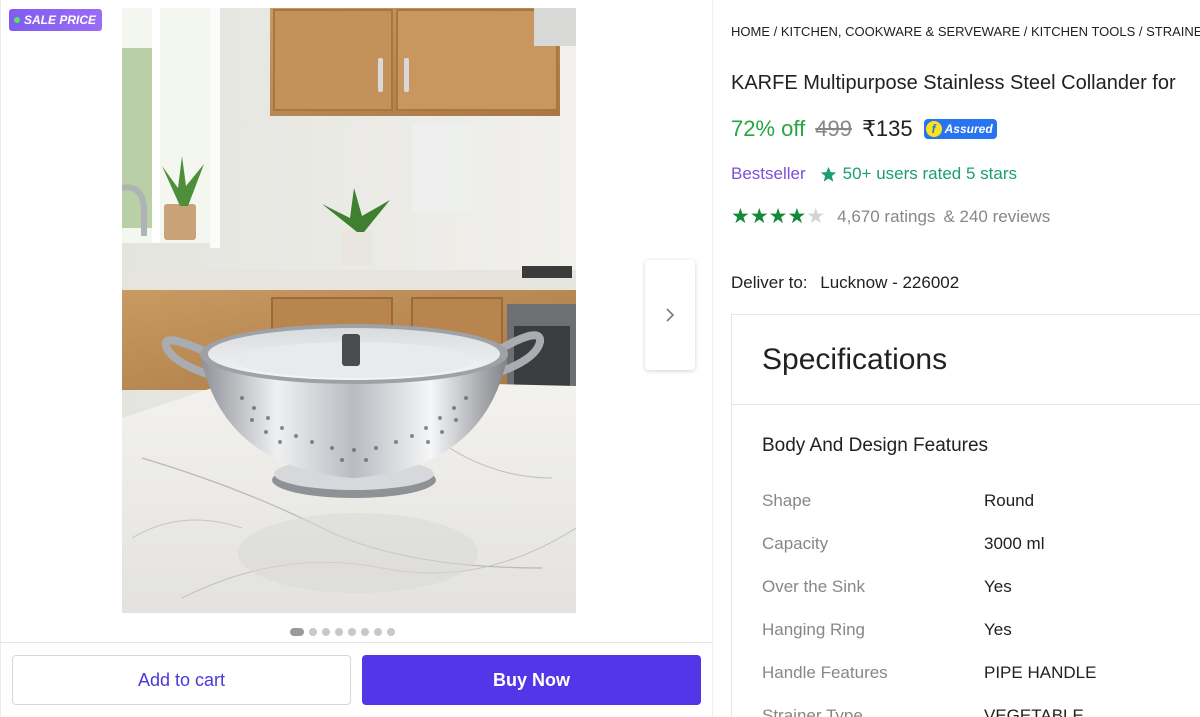 This screenshot has width=1200, height=717. What do you see at coordinates (981, 705) in the screenshot?
I see `spec-row: Strainer Type VEGETABLE` at bounding box center [981, 705].